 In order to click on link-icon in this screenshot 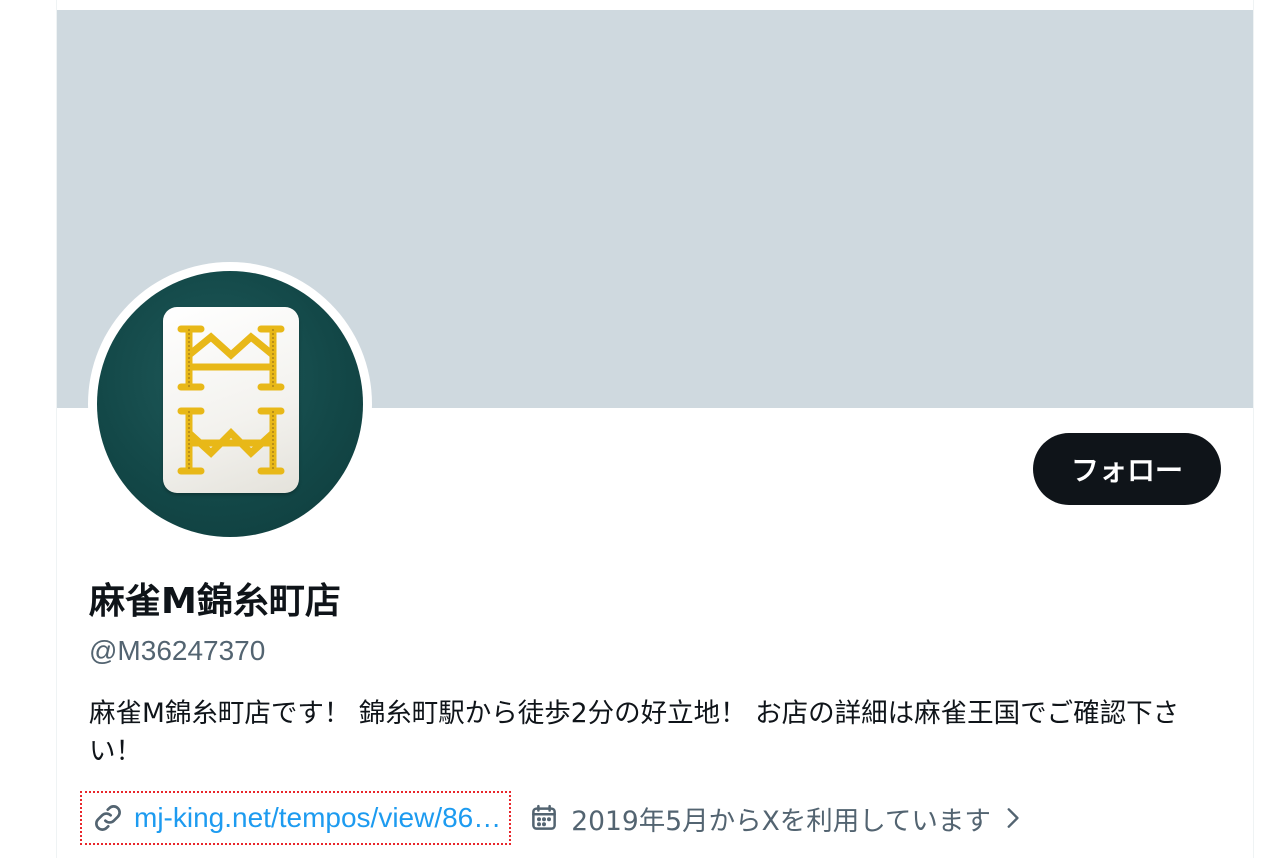, I will do `click(108, 818)`.